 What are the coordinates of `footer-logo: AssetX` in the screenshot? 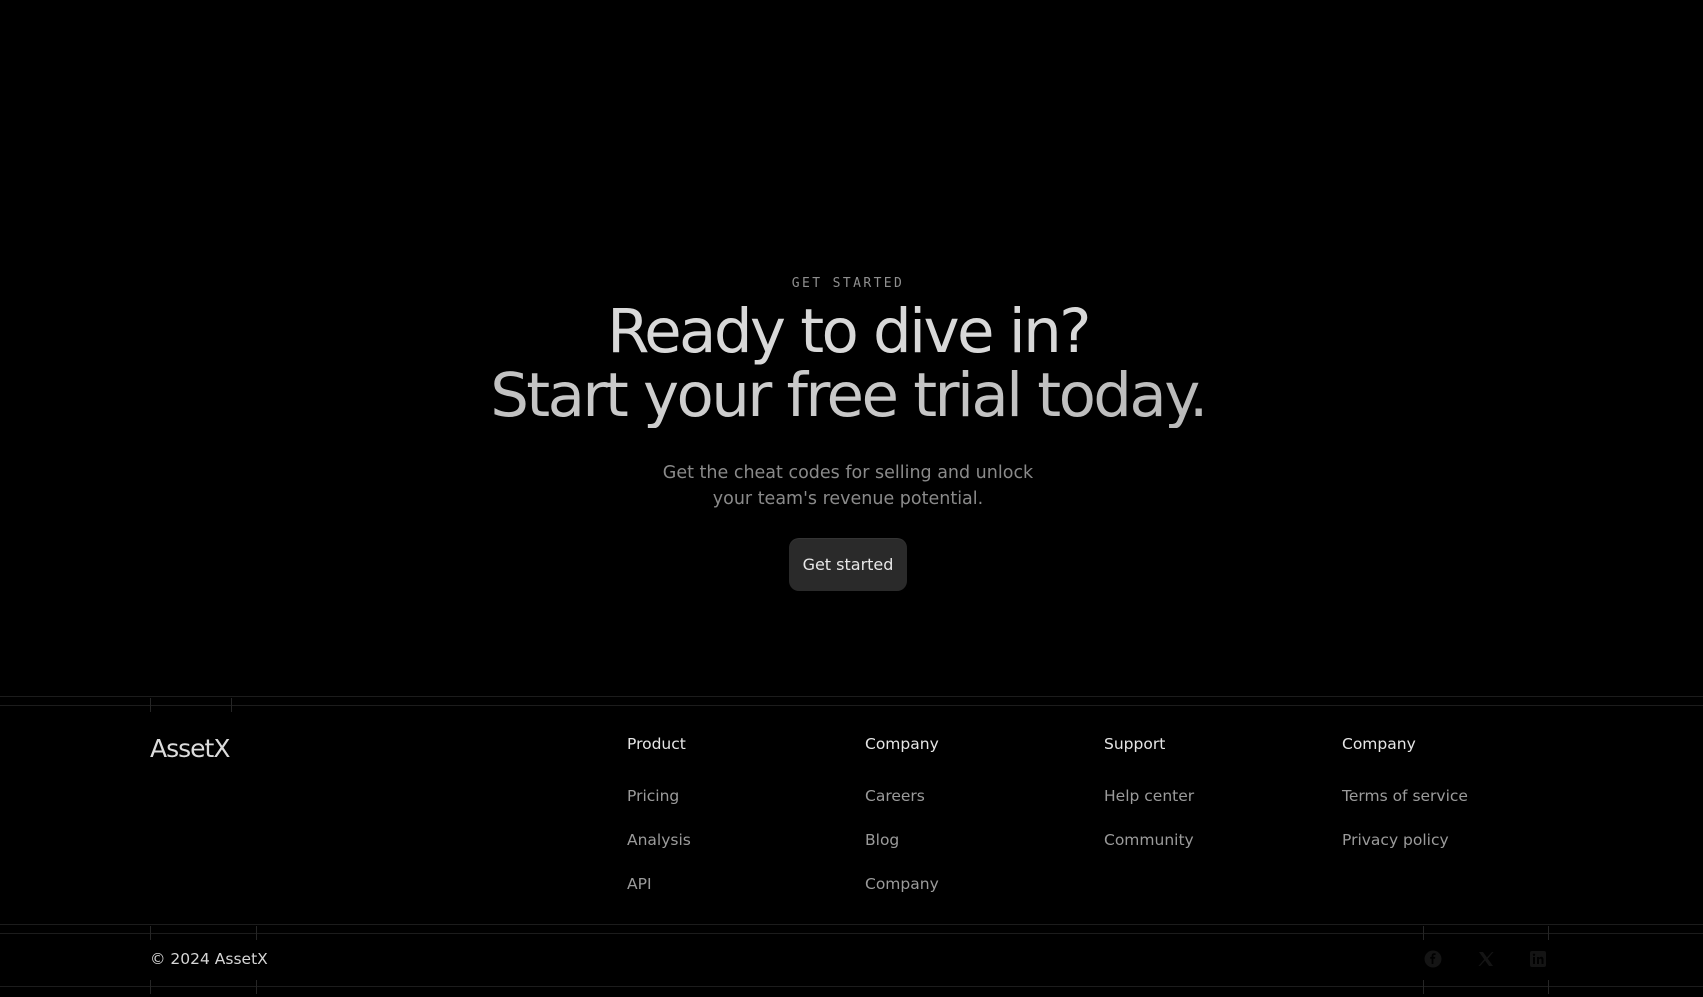 It's located at (190, 748).